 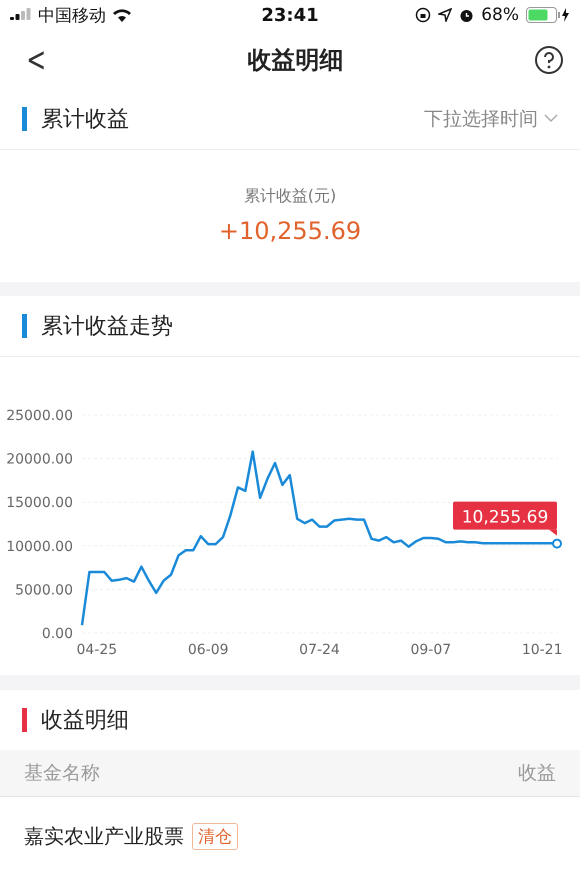 I want to click on section-title: 累计收益, so click(x=85, y=120).